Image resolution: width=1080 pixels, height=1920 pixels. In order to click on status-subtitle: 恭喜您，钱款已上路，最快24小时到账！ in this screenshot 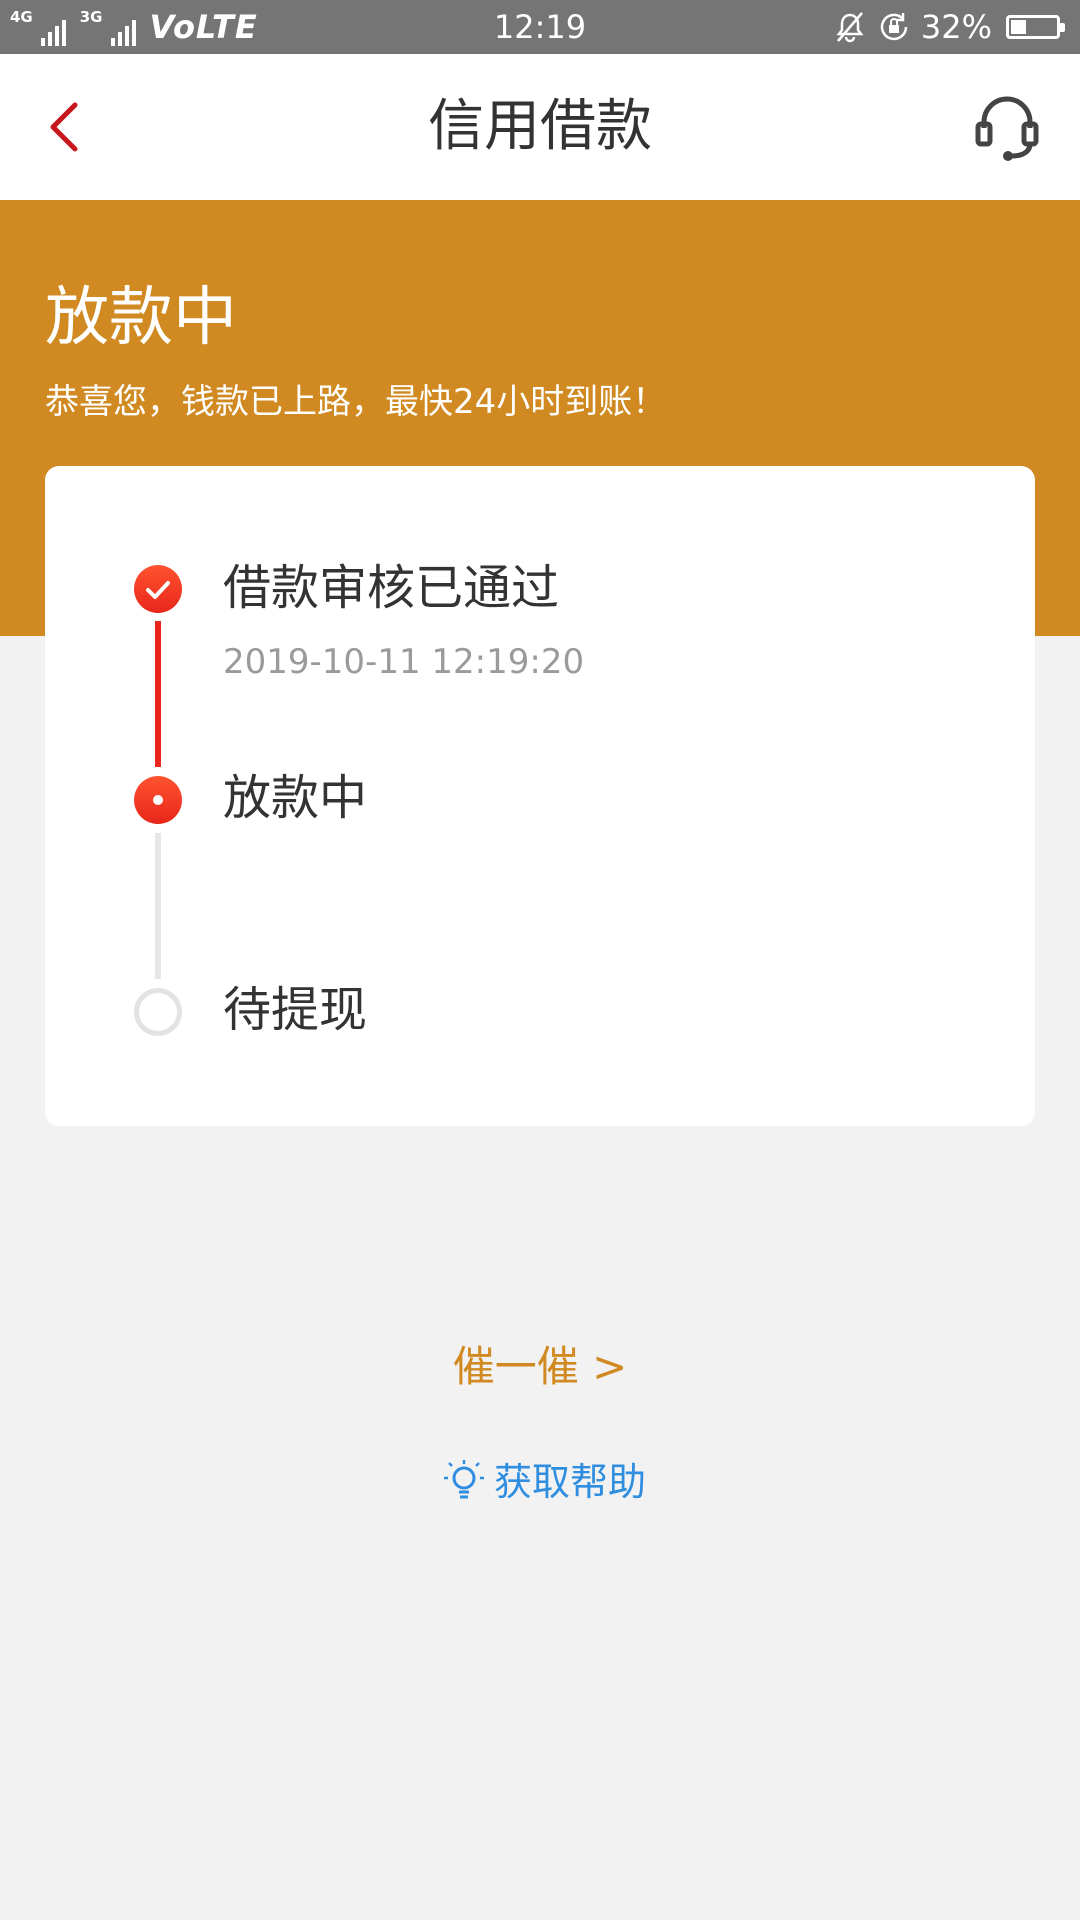, I will do `click(356, 402)`.